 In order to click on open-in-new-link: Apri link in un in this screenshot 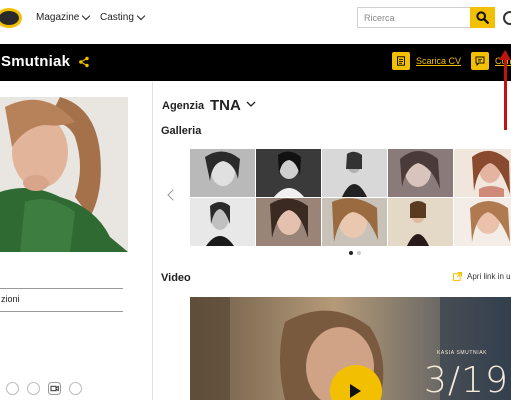, I will do `click(482, 276)`.